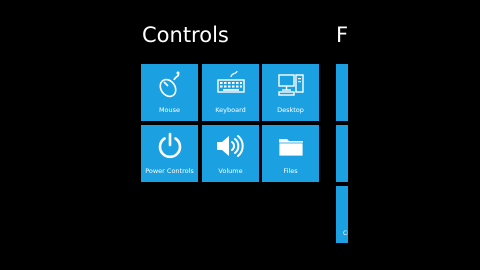 This screenshot has width=480, height=270. What do you see at coordinates (345, 233) in the screenshot?
I see `tile-label: Cu` at bounding box center [345, 233].